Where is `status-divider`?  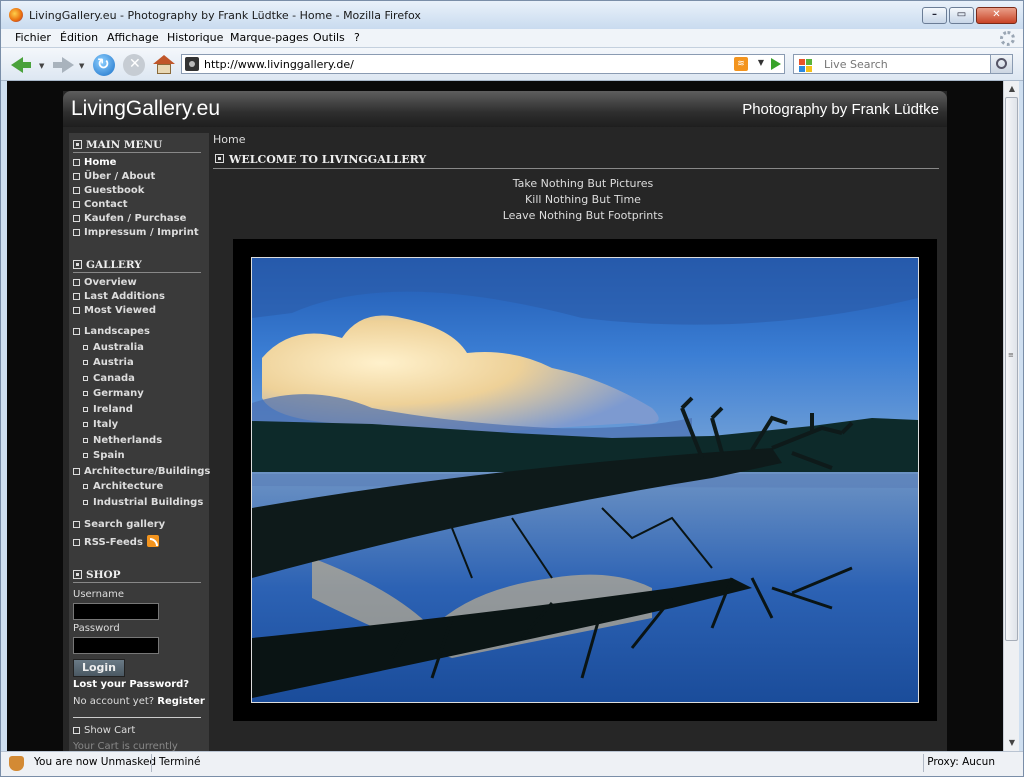 status-divider is located at coordinates (923, 763).